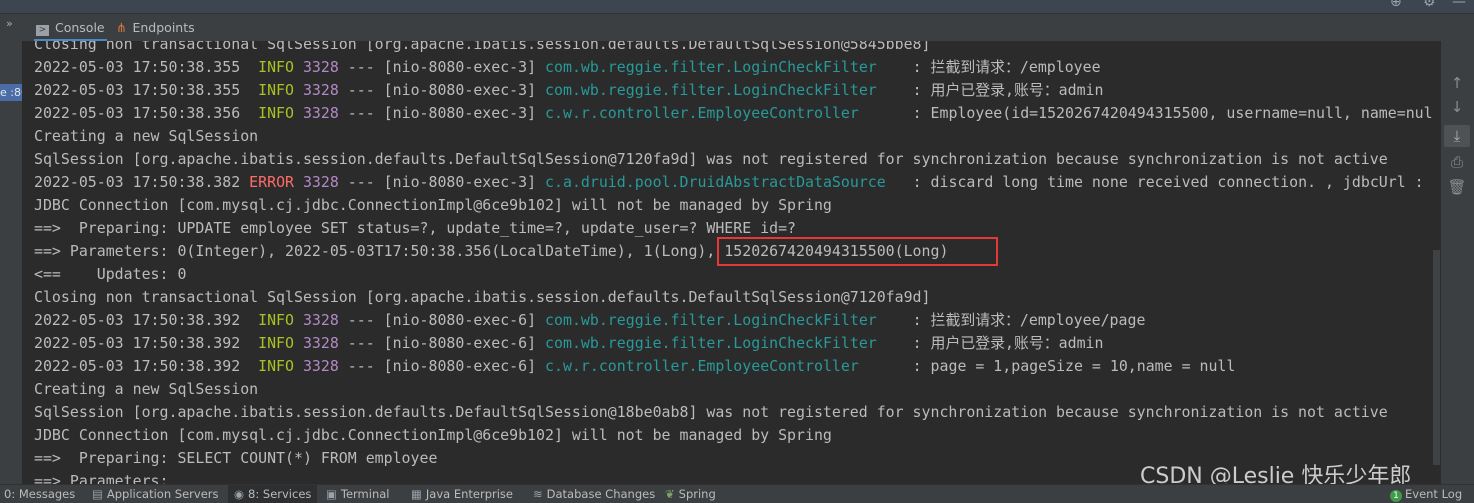  I want to click on status-terminal-label: Terminal, so click(365, 494).